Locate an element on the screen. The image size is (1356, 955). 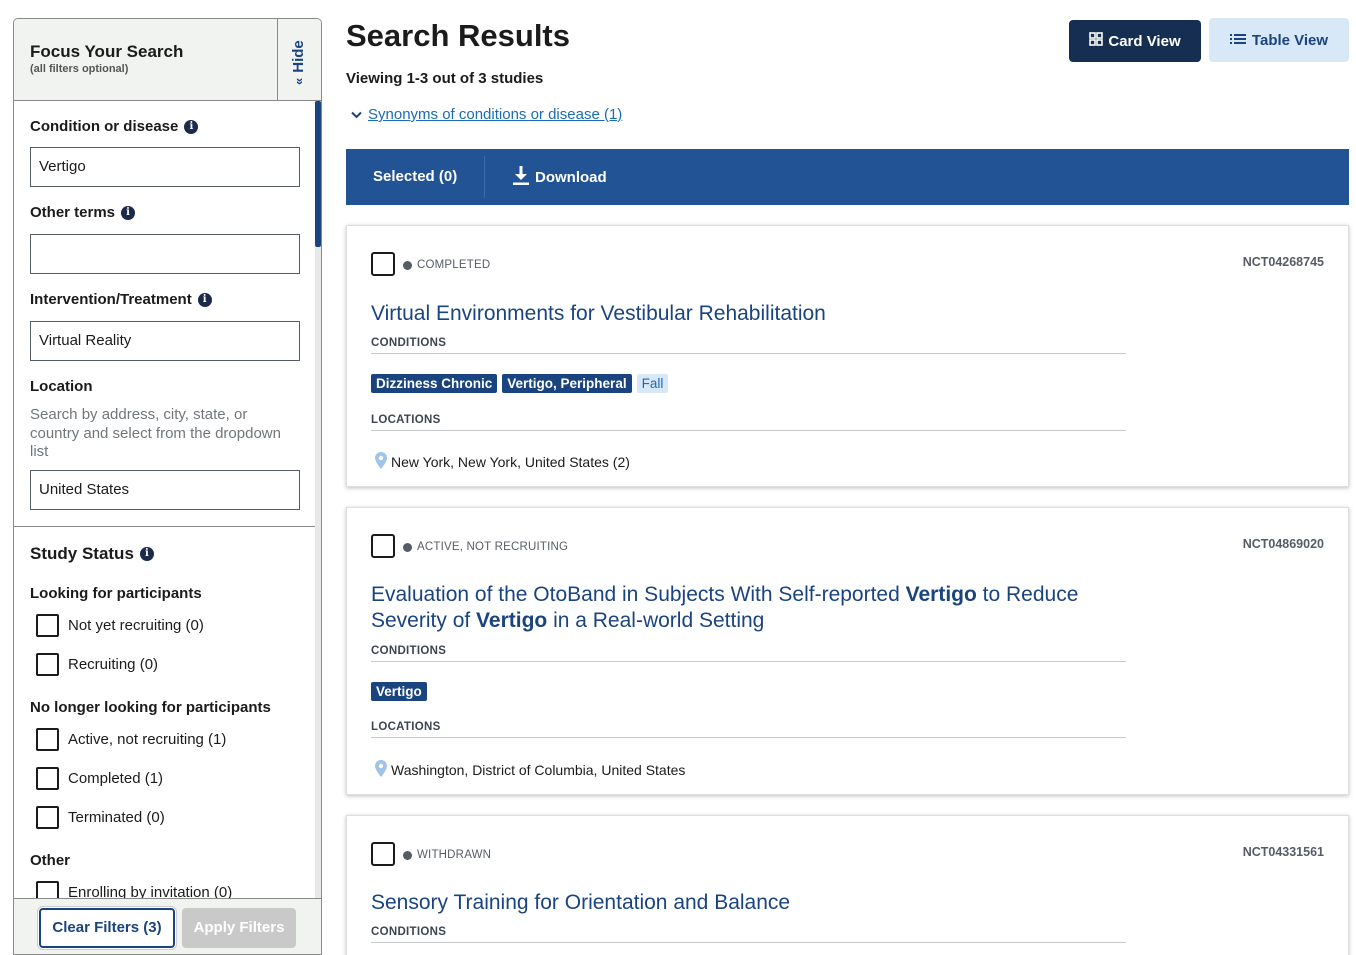
synonyms-toggle: Synonyms of conditions or disease (1) is located at coordinates (486, 114).